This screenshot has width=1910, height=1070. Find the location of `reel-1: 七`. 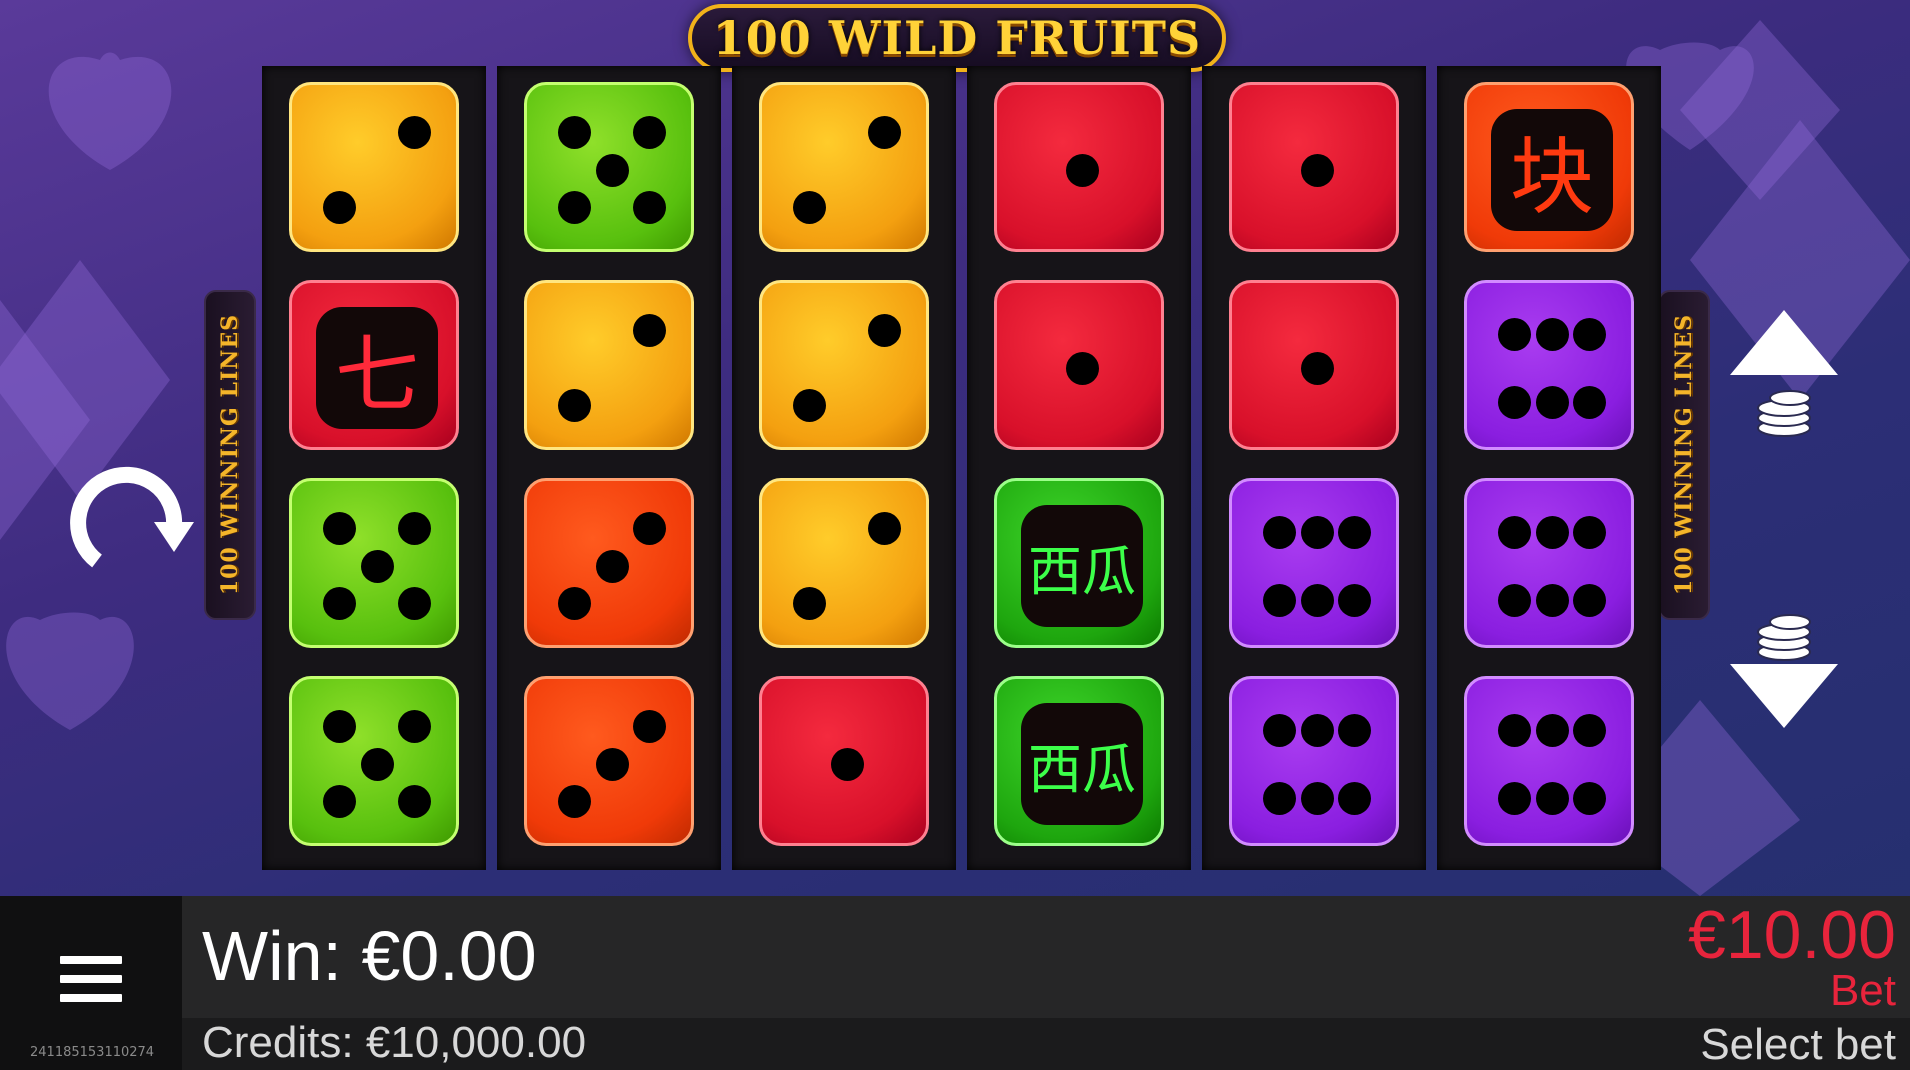

reel-1: 七 is located at coordinates (374, 468).